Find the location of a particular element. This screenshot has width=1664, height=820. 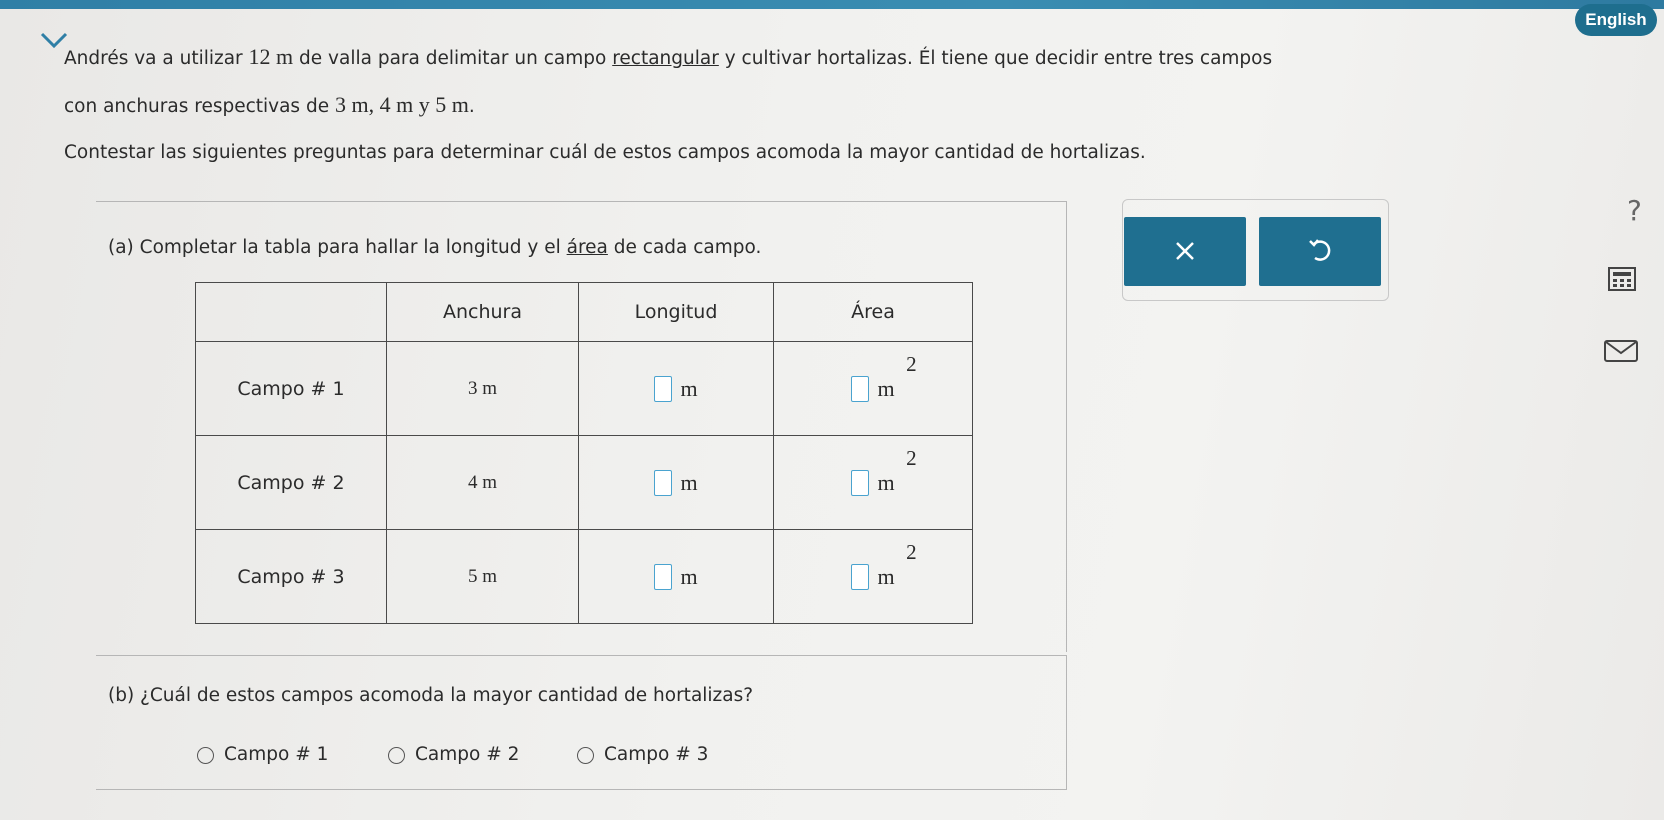

message-icon is located at coordinates (1621, 351).